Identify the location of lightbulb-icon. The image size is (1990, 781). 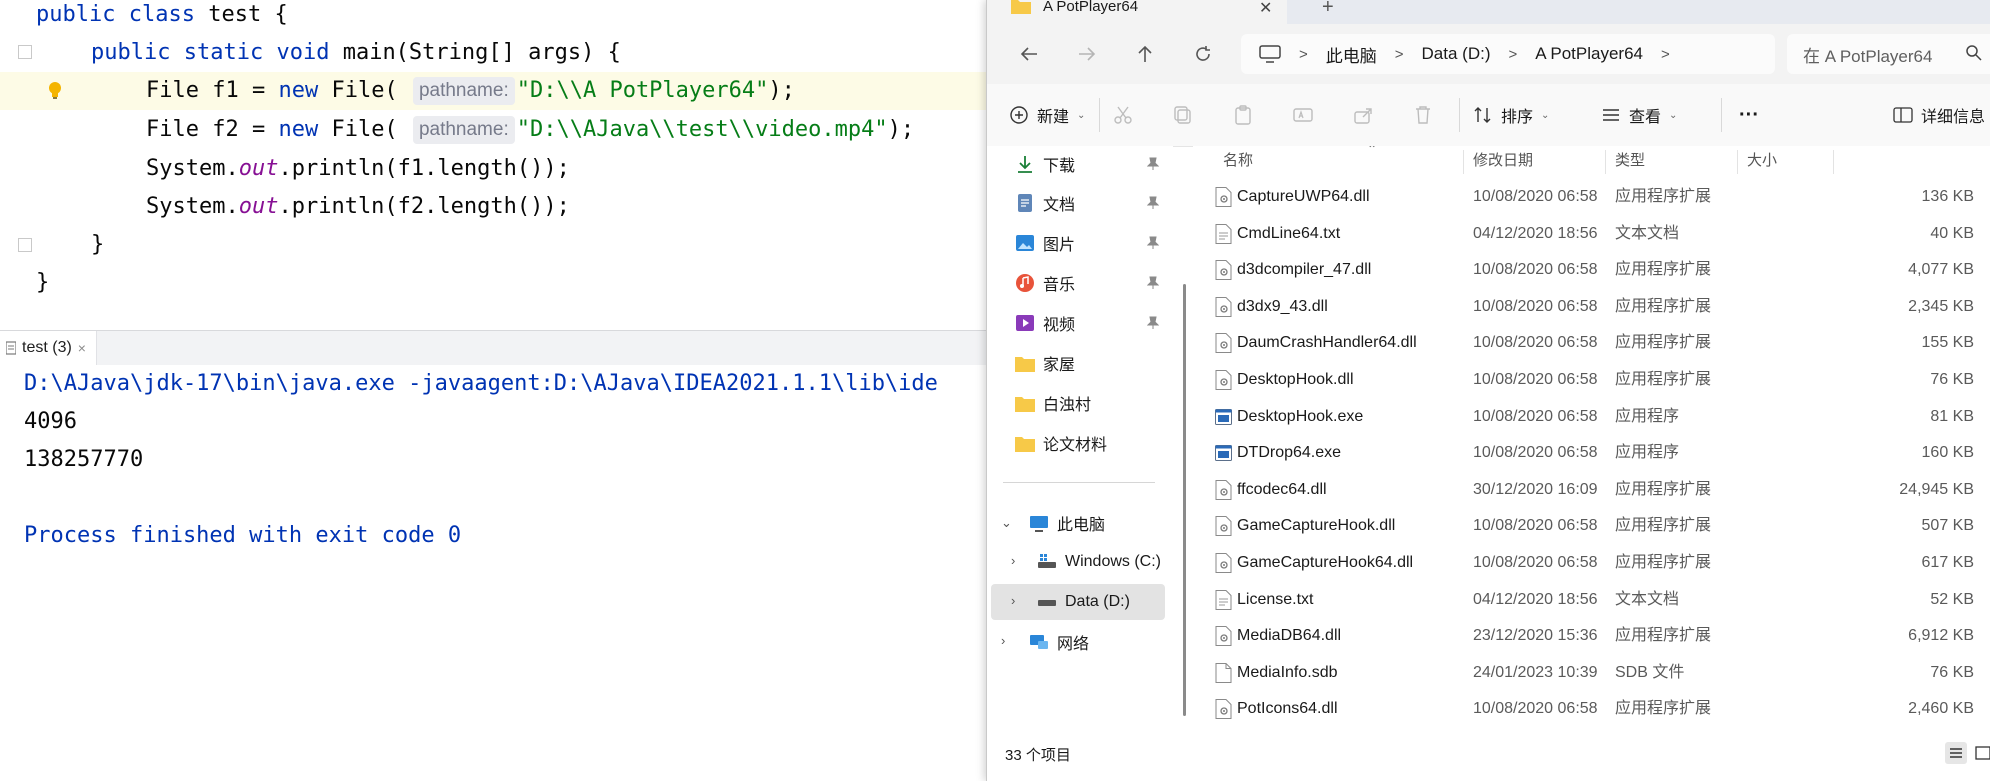
(55, 90).